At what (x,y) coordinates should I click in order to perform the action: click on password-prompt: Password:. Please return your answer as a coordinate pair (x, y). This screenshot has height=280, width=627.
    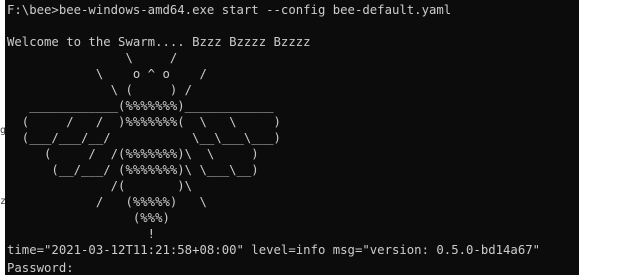
    Looking at the image, I should click on (44, 268).